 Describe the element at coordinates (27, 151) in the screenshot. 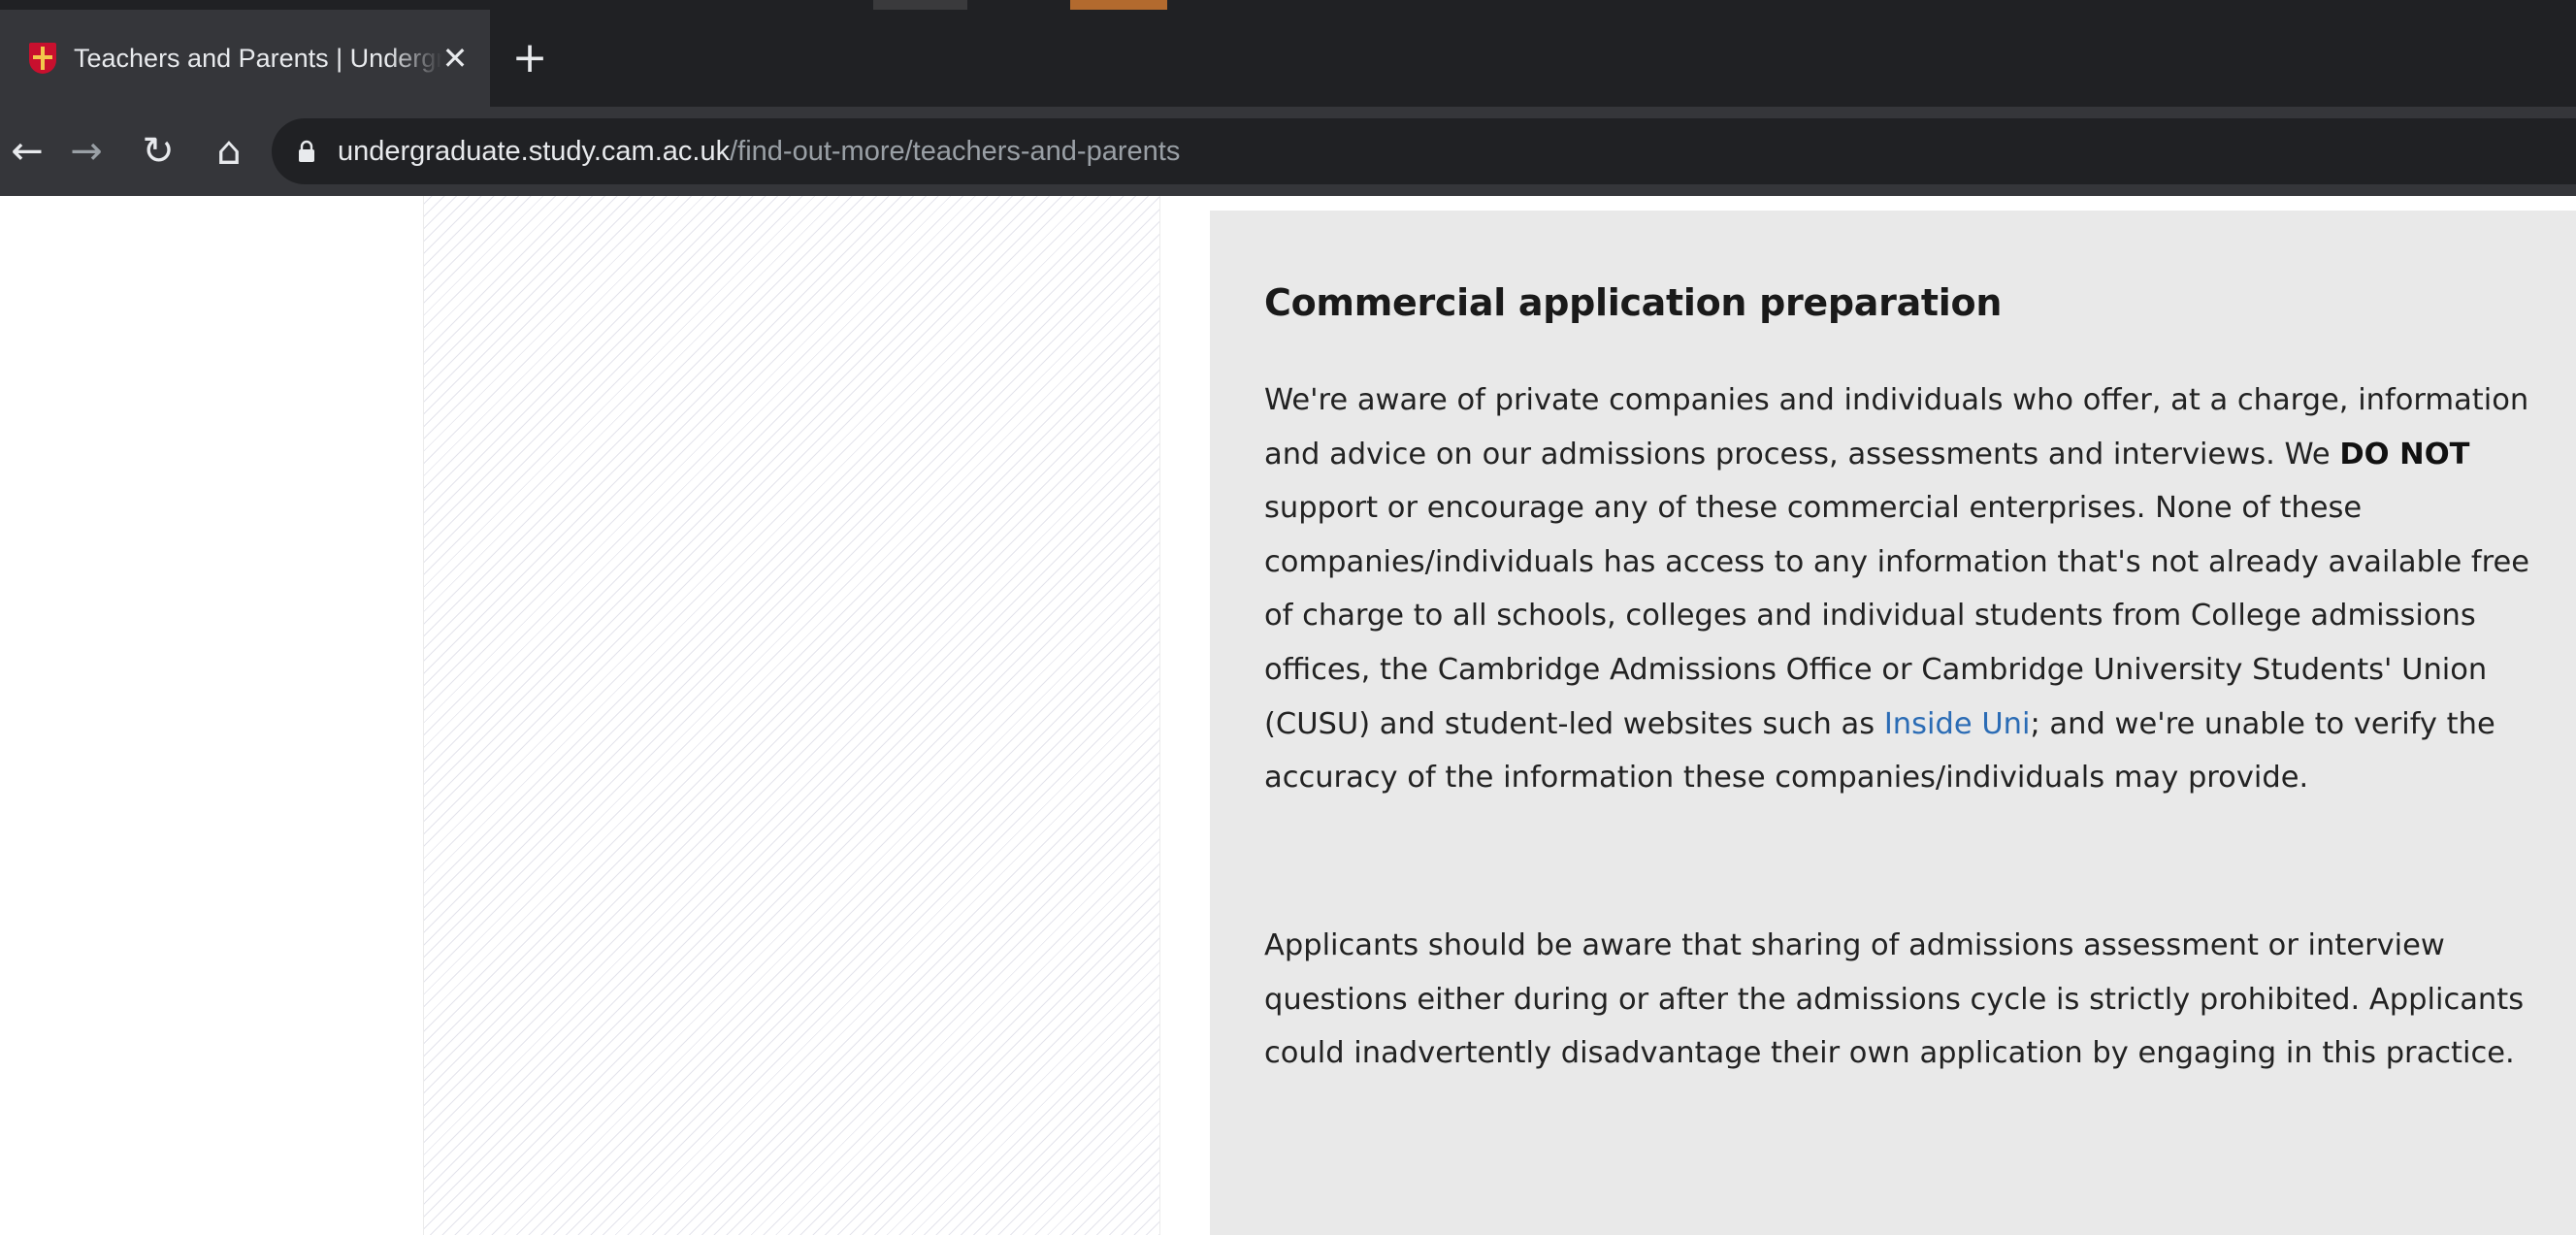

I see `back-arrow-icon: ←` at that location.